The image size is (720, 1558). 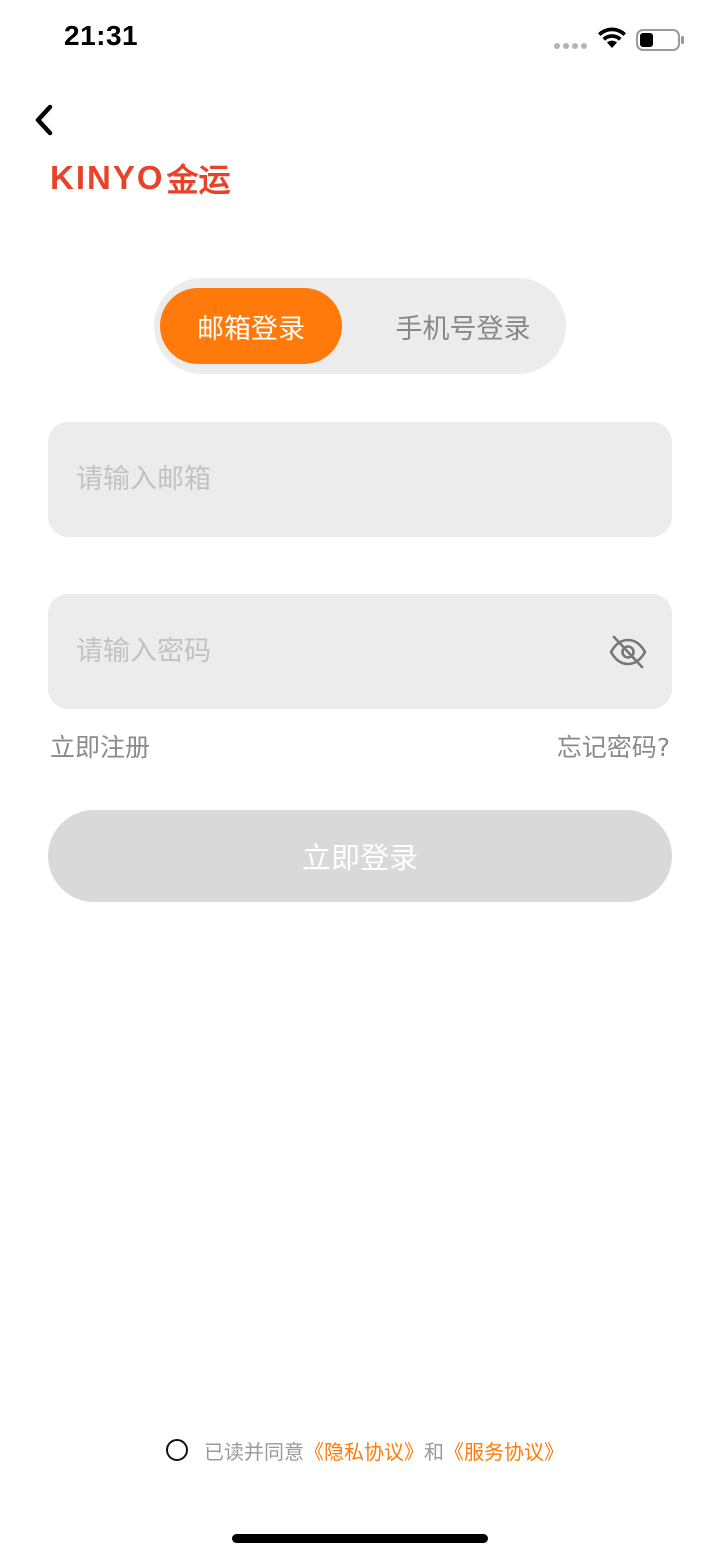 I want to click on tab-email-login: 邮箱登录, so click(x=251, y=326).